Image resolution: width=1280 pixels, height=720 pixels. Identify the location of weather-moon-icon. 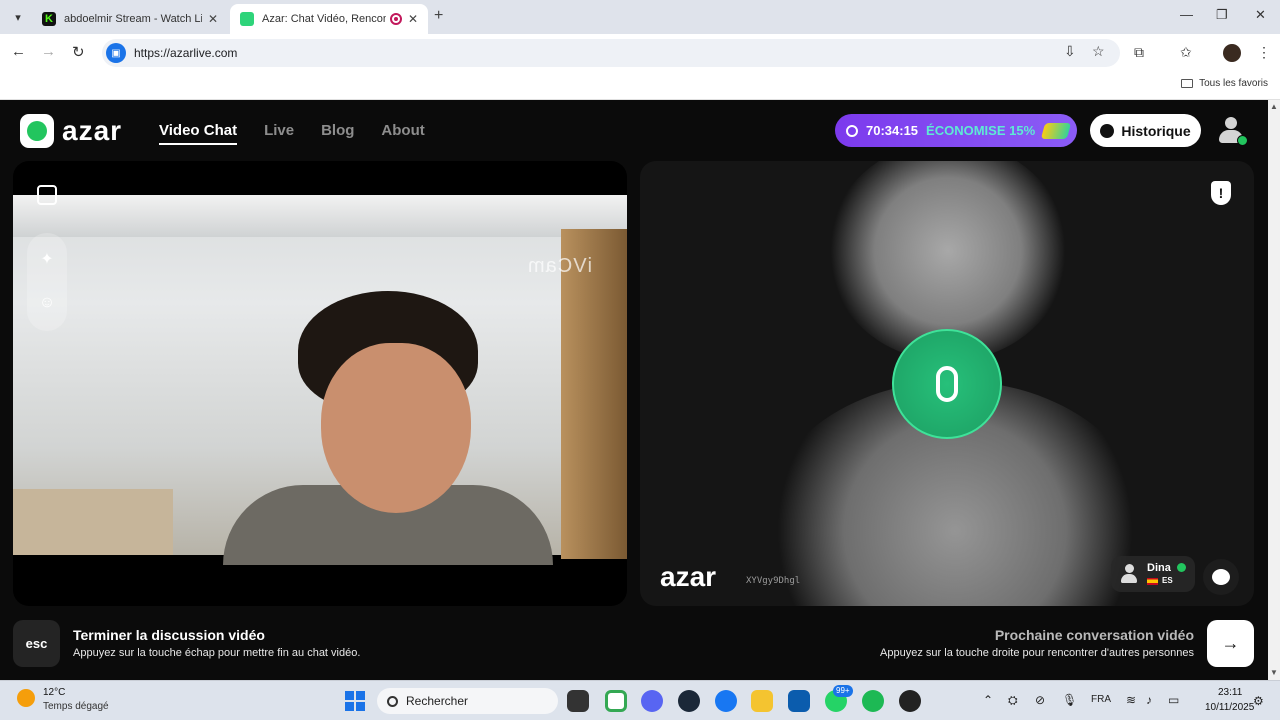
(26, 698).